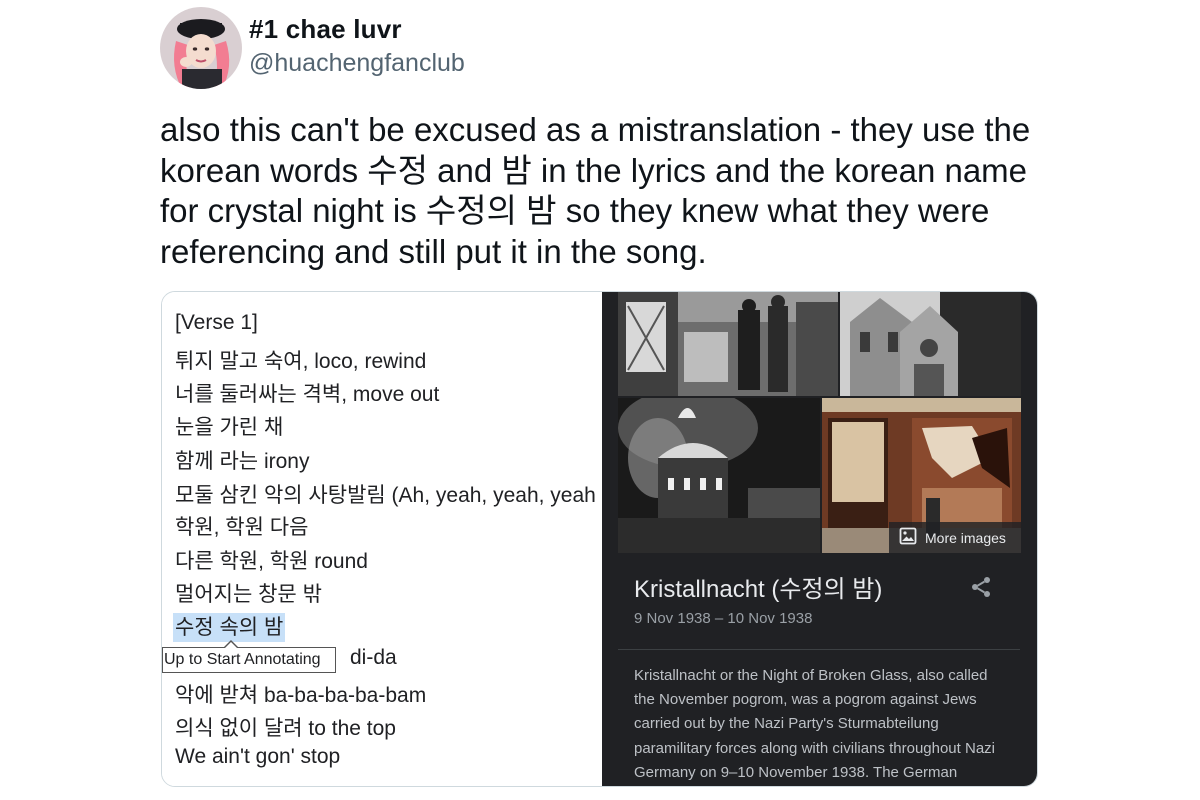 The width and height of the screenshot is (1200, 800). I want to click on lyric-line: 의식 없이 달려 to the top, so click(285, 728).